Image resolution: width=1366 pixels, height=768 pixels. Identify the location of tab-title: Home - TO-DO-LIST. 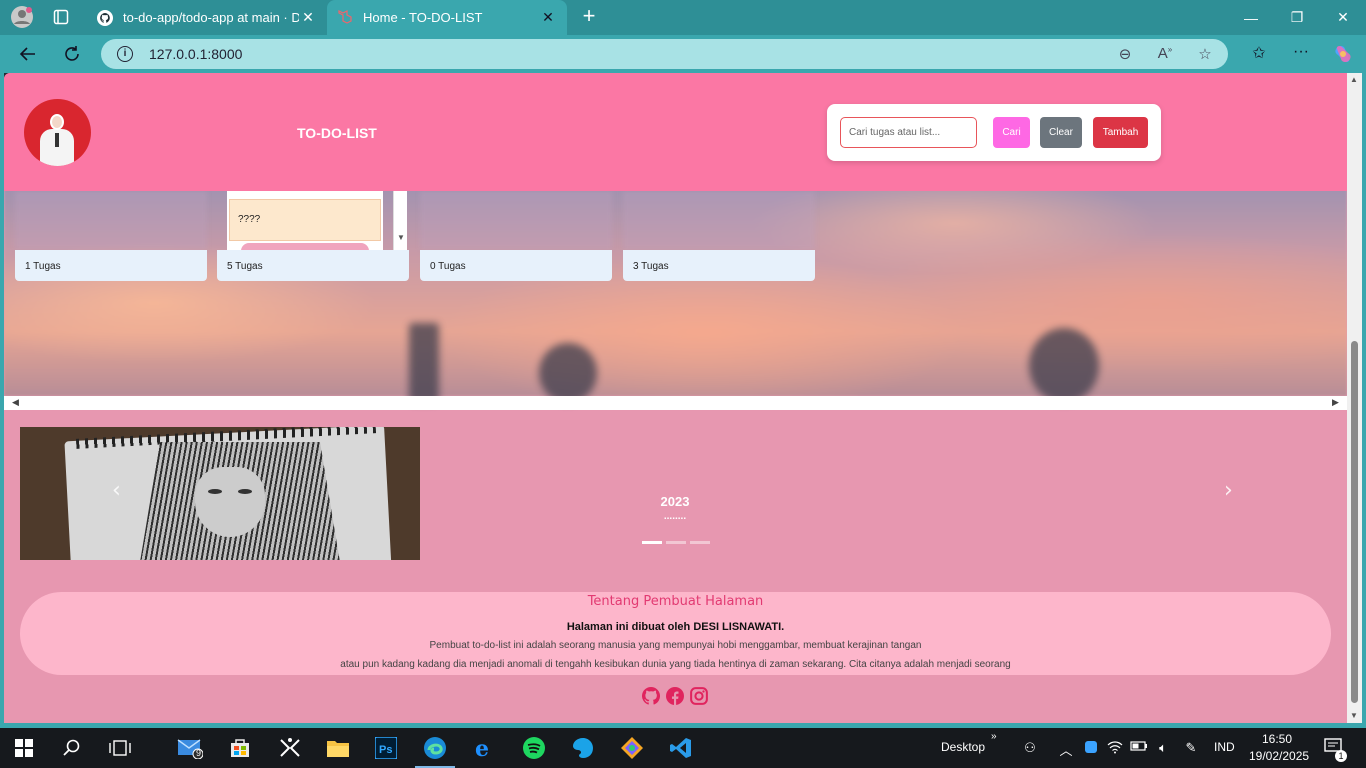
(423, 17).